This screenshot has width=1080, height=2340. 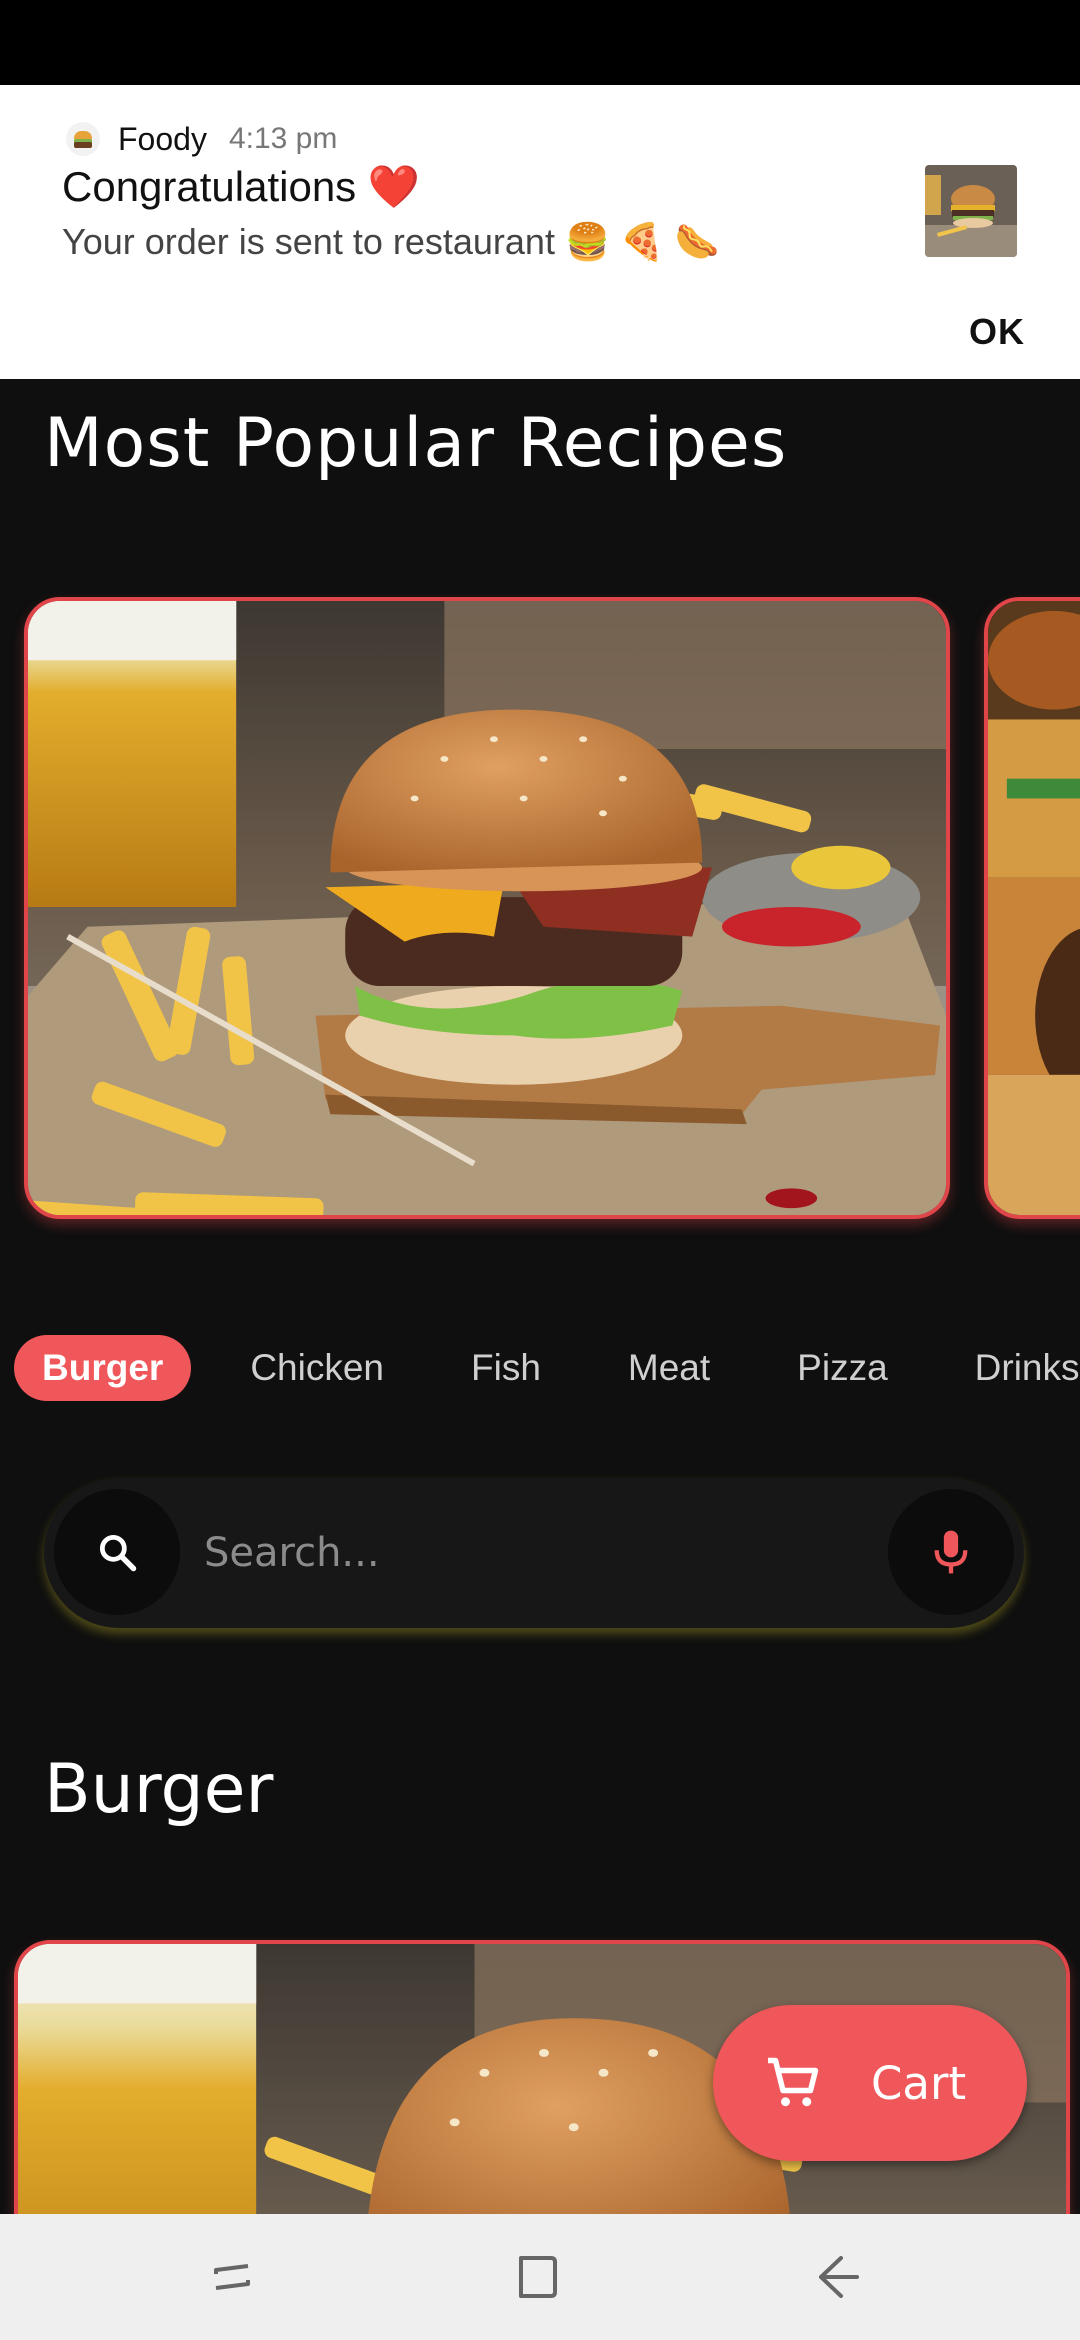 I want to click on microphone-icon, so click(x=951, y=1552).